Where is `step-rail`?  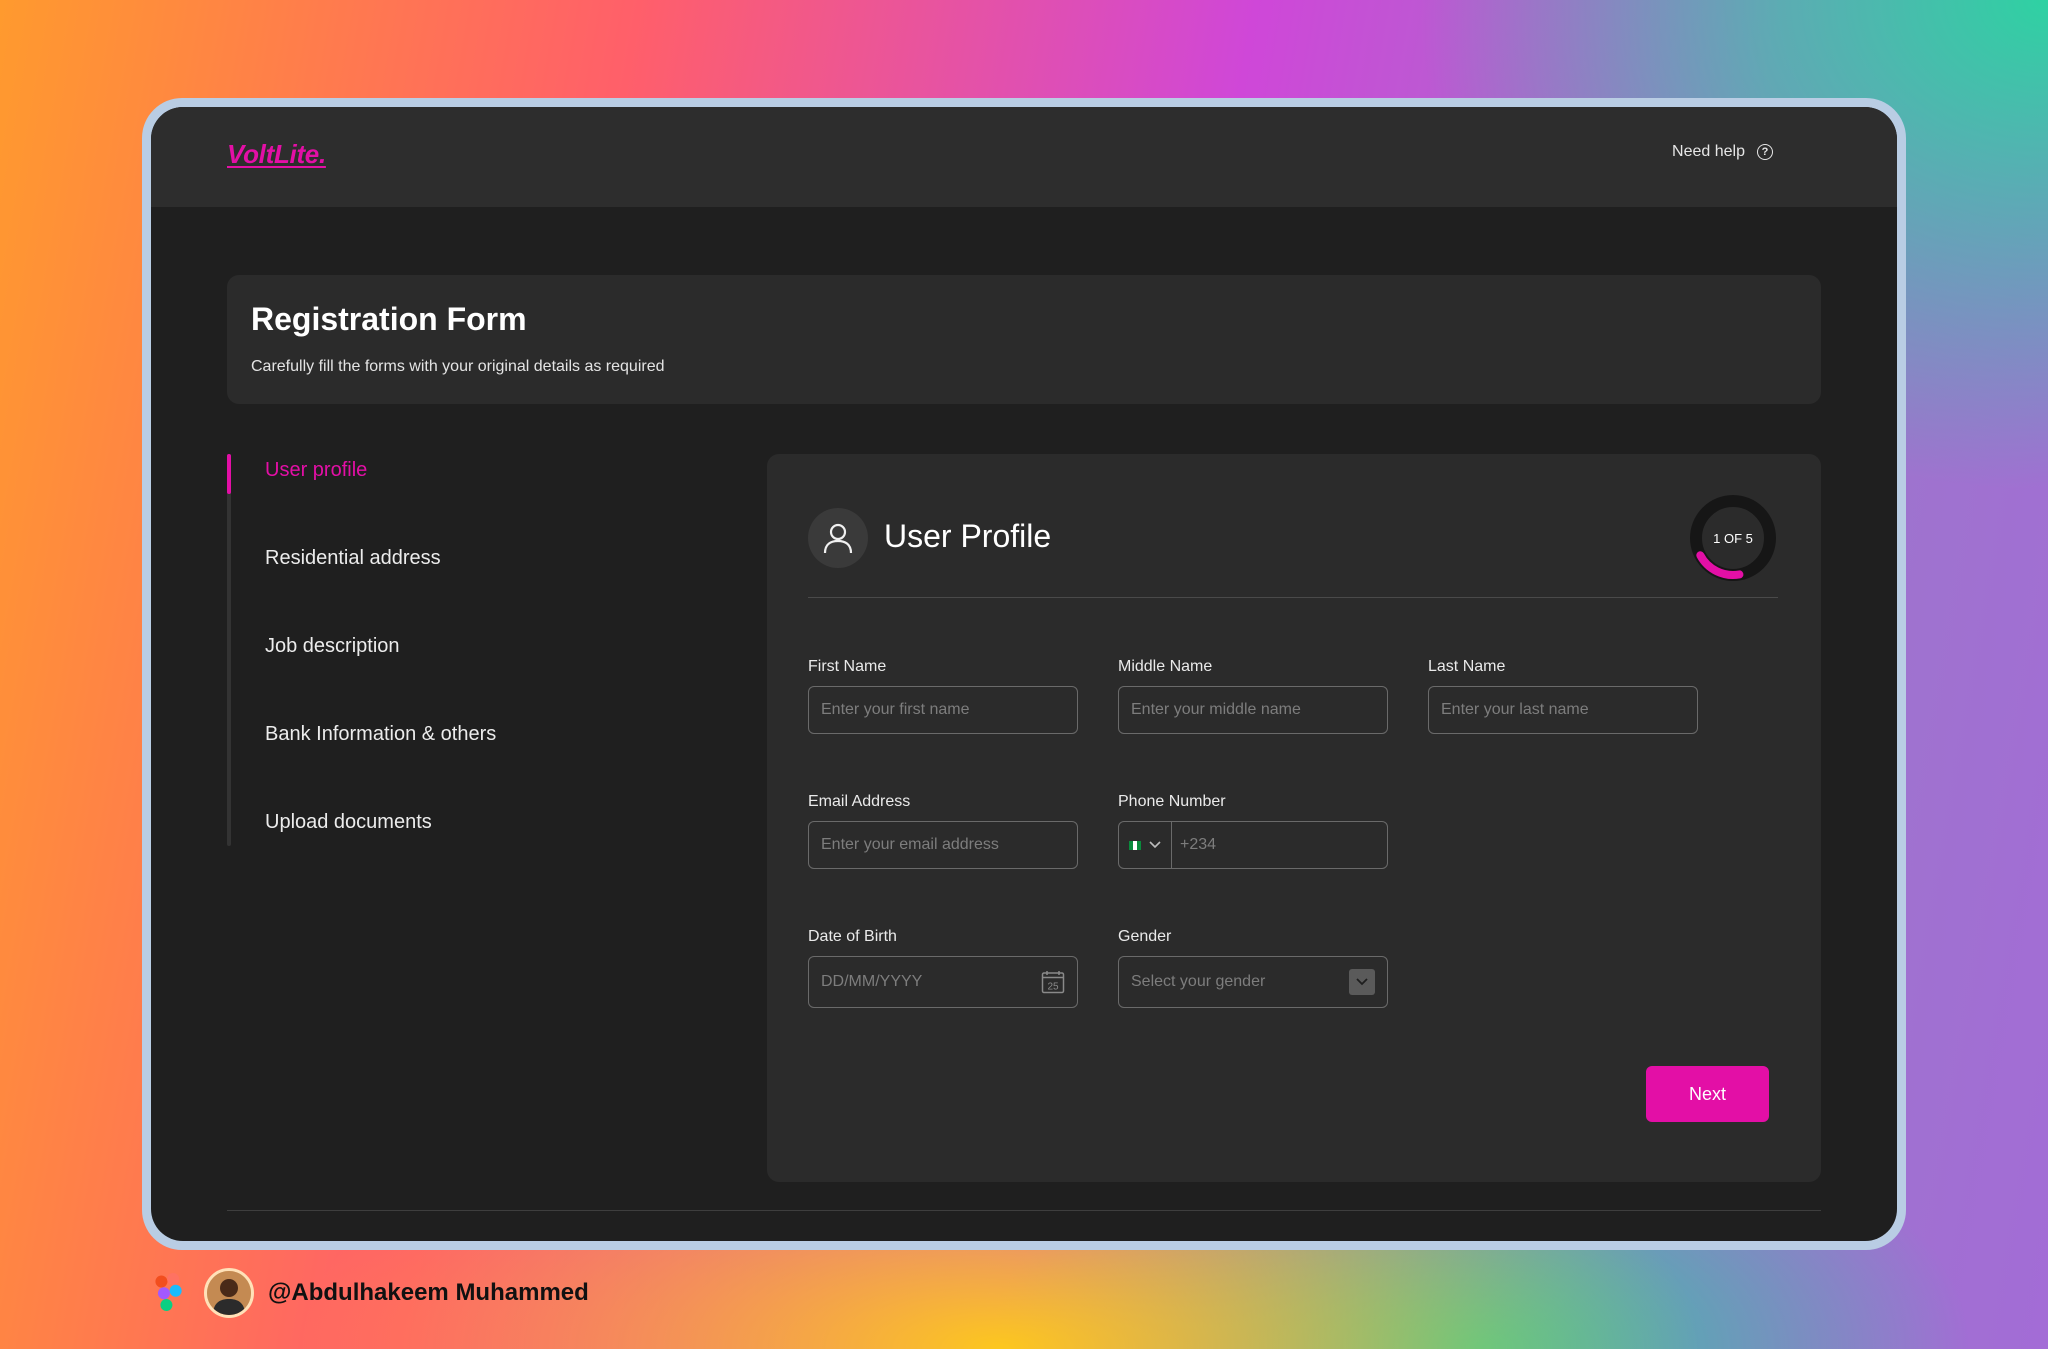
step-rail is located at coordinates (229, 650).